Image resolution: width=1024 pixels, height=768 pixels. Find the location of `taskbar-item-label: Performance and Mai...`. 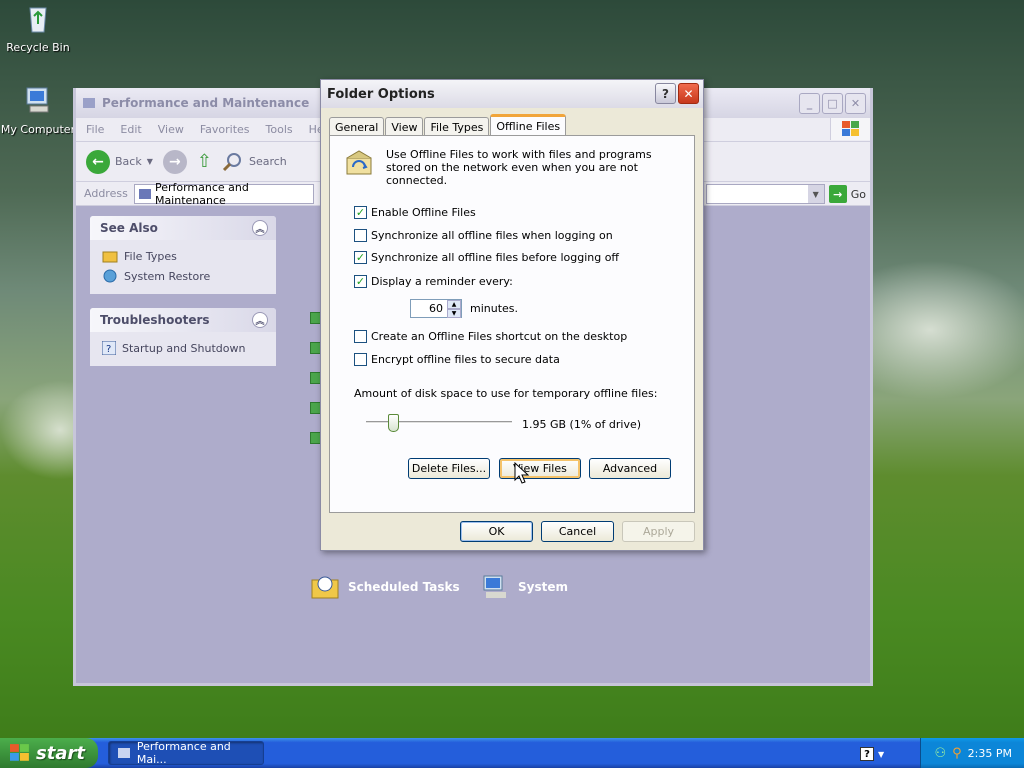

taskbar-item-label: Performance and Mai... is located at coordinates (183, 753).